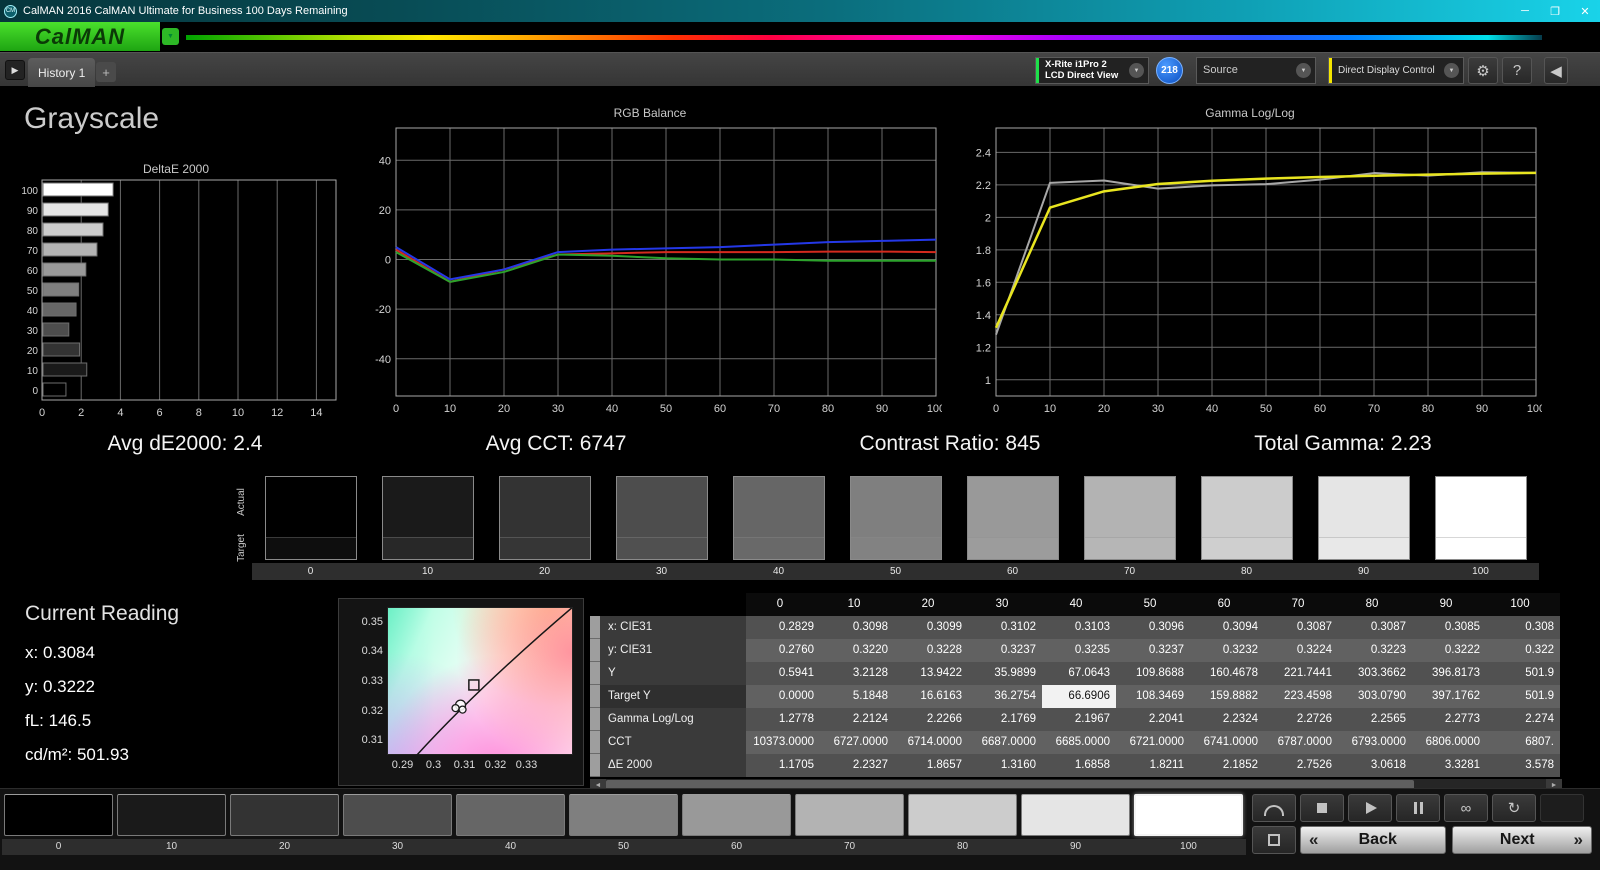 This screenshot has height=870, width=1600. Describe the element at coordinates (1523, 604) in the screenshot. I see `table-column-header: 100` at that location.